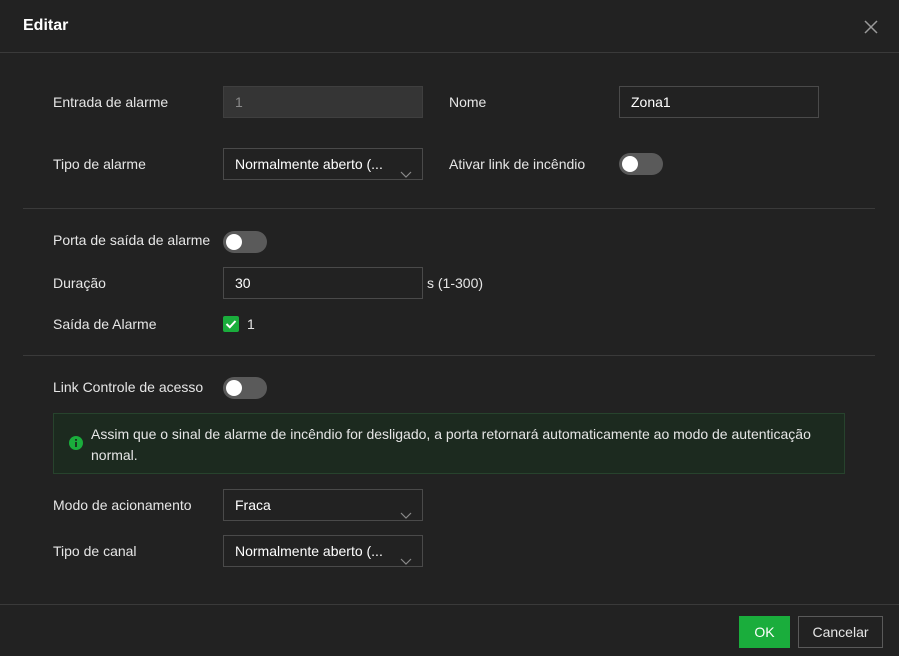 The image size is (899, 656). I want to click on alarm-output-checkbox, so click(231, 324).